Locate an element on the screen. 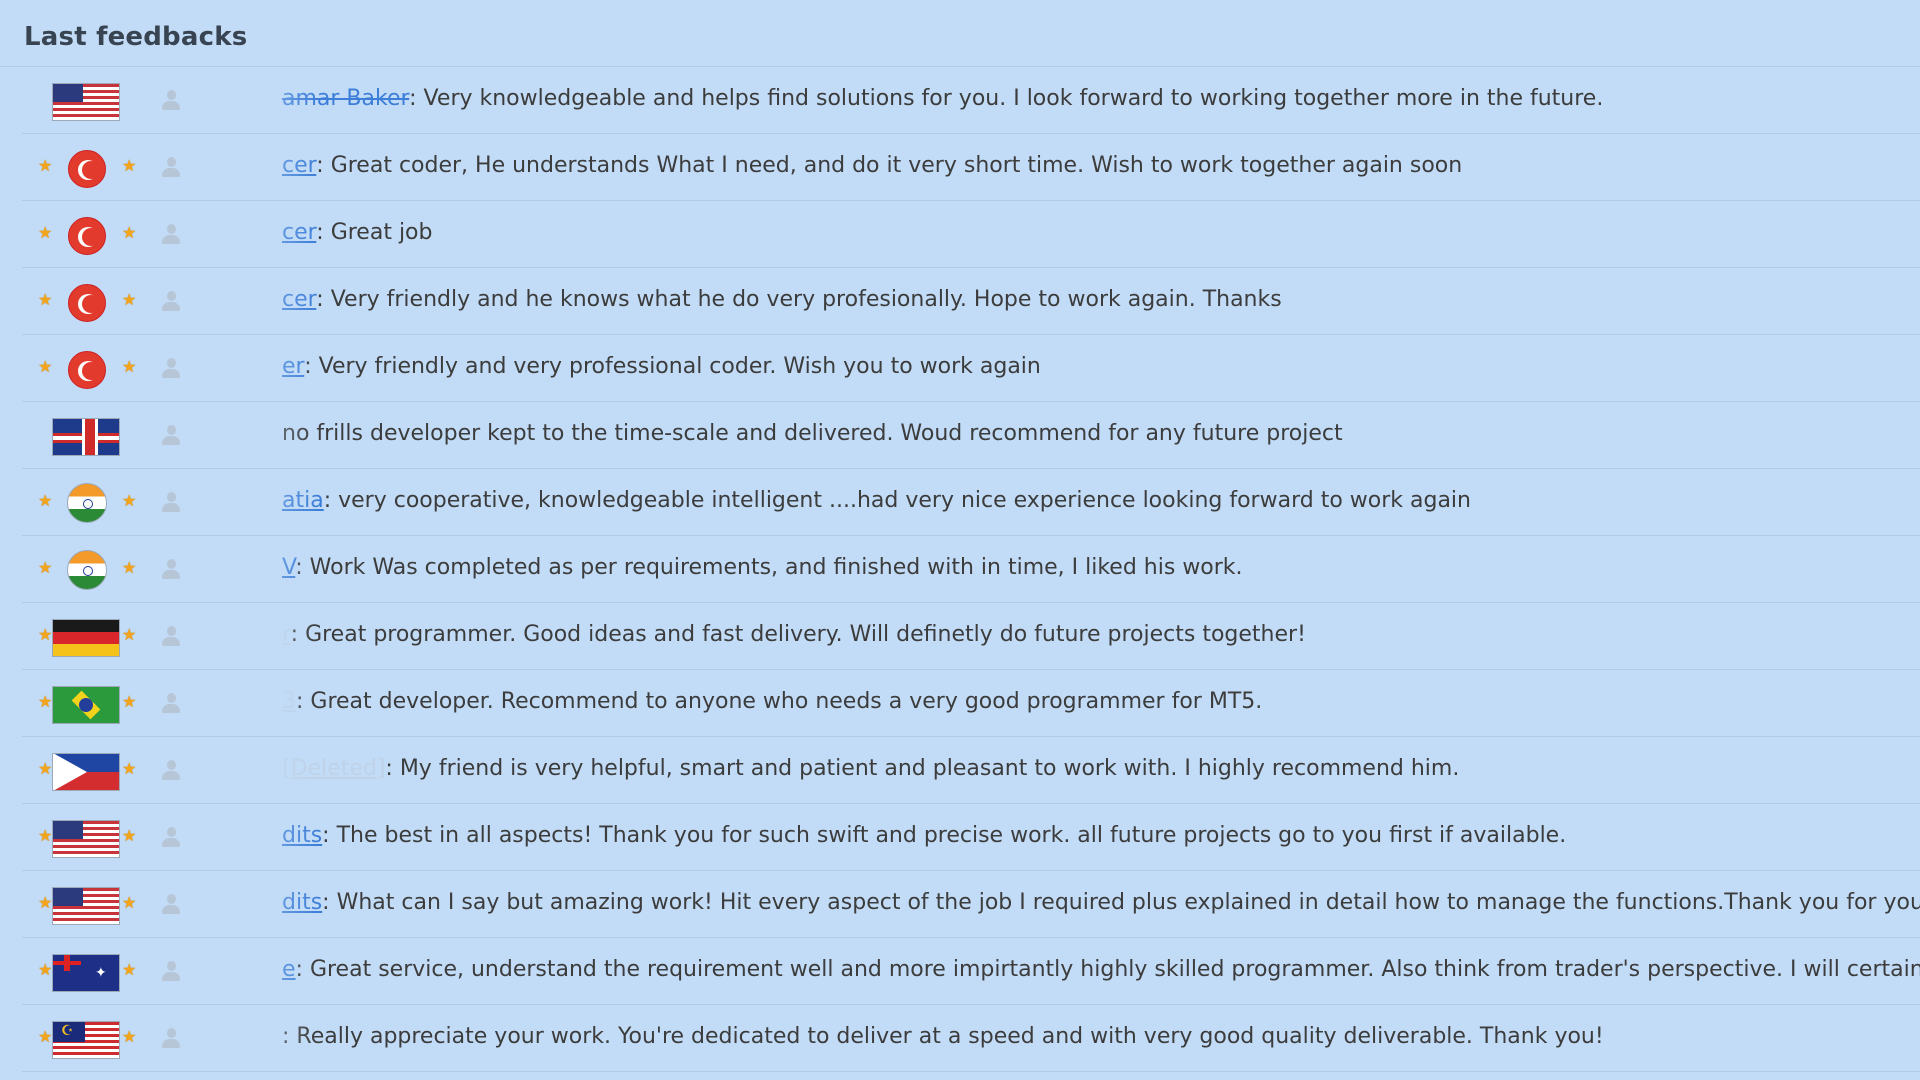 The height and width of the screenshot is (1080, 1920). author-link: amar Baker is located at coordinates (345, 98).